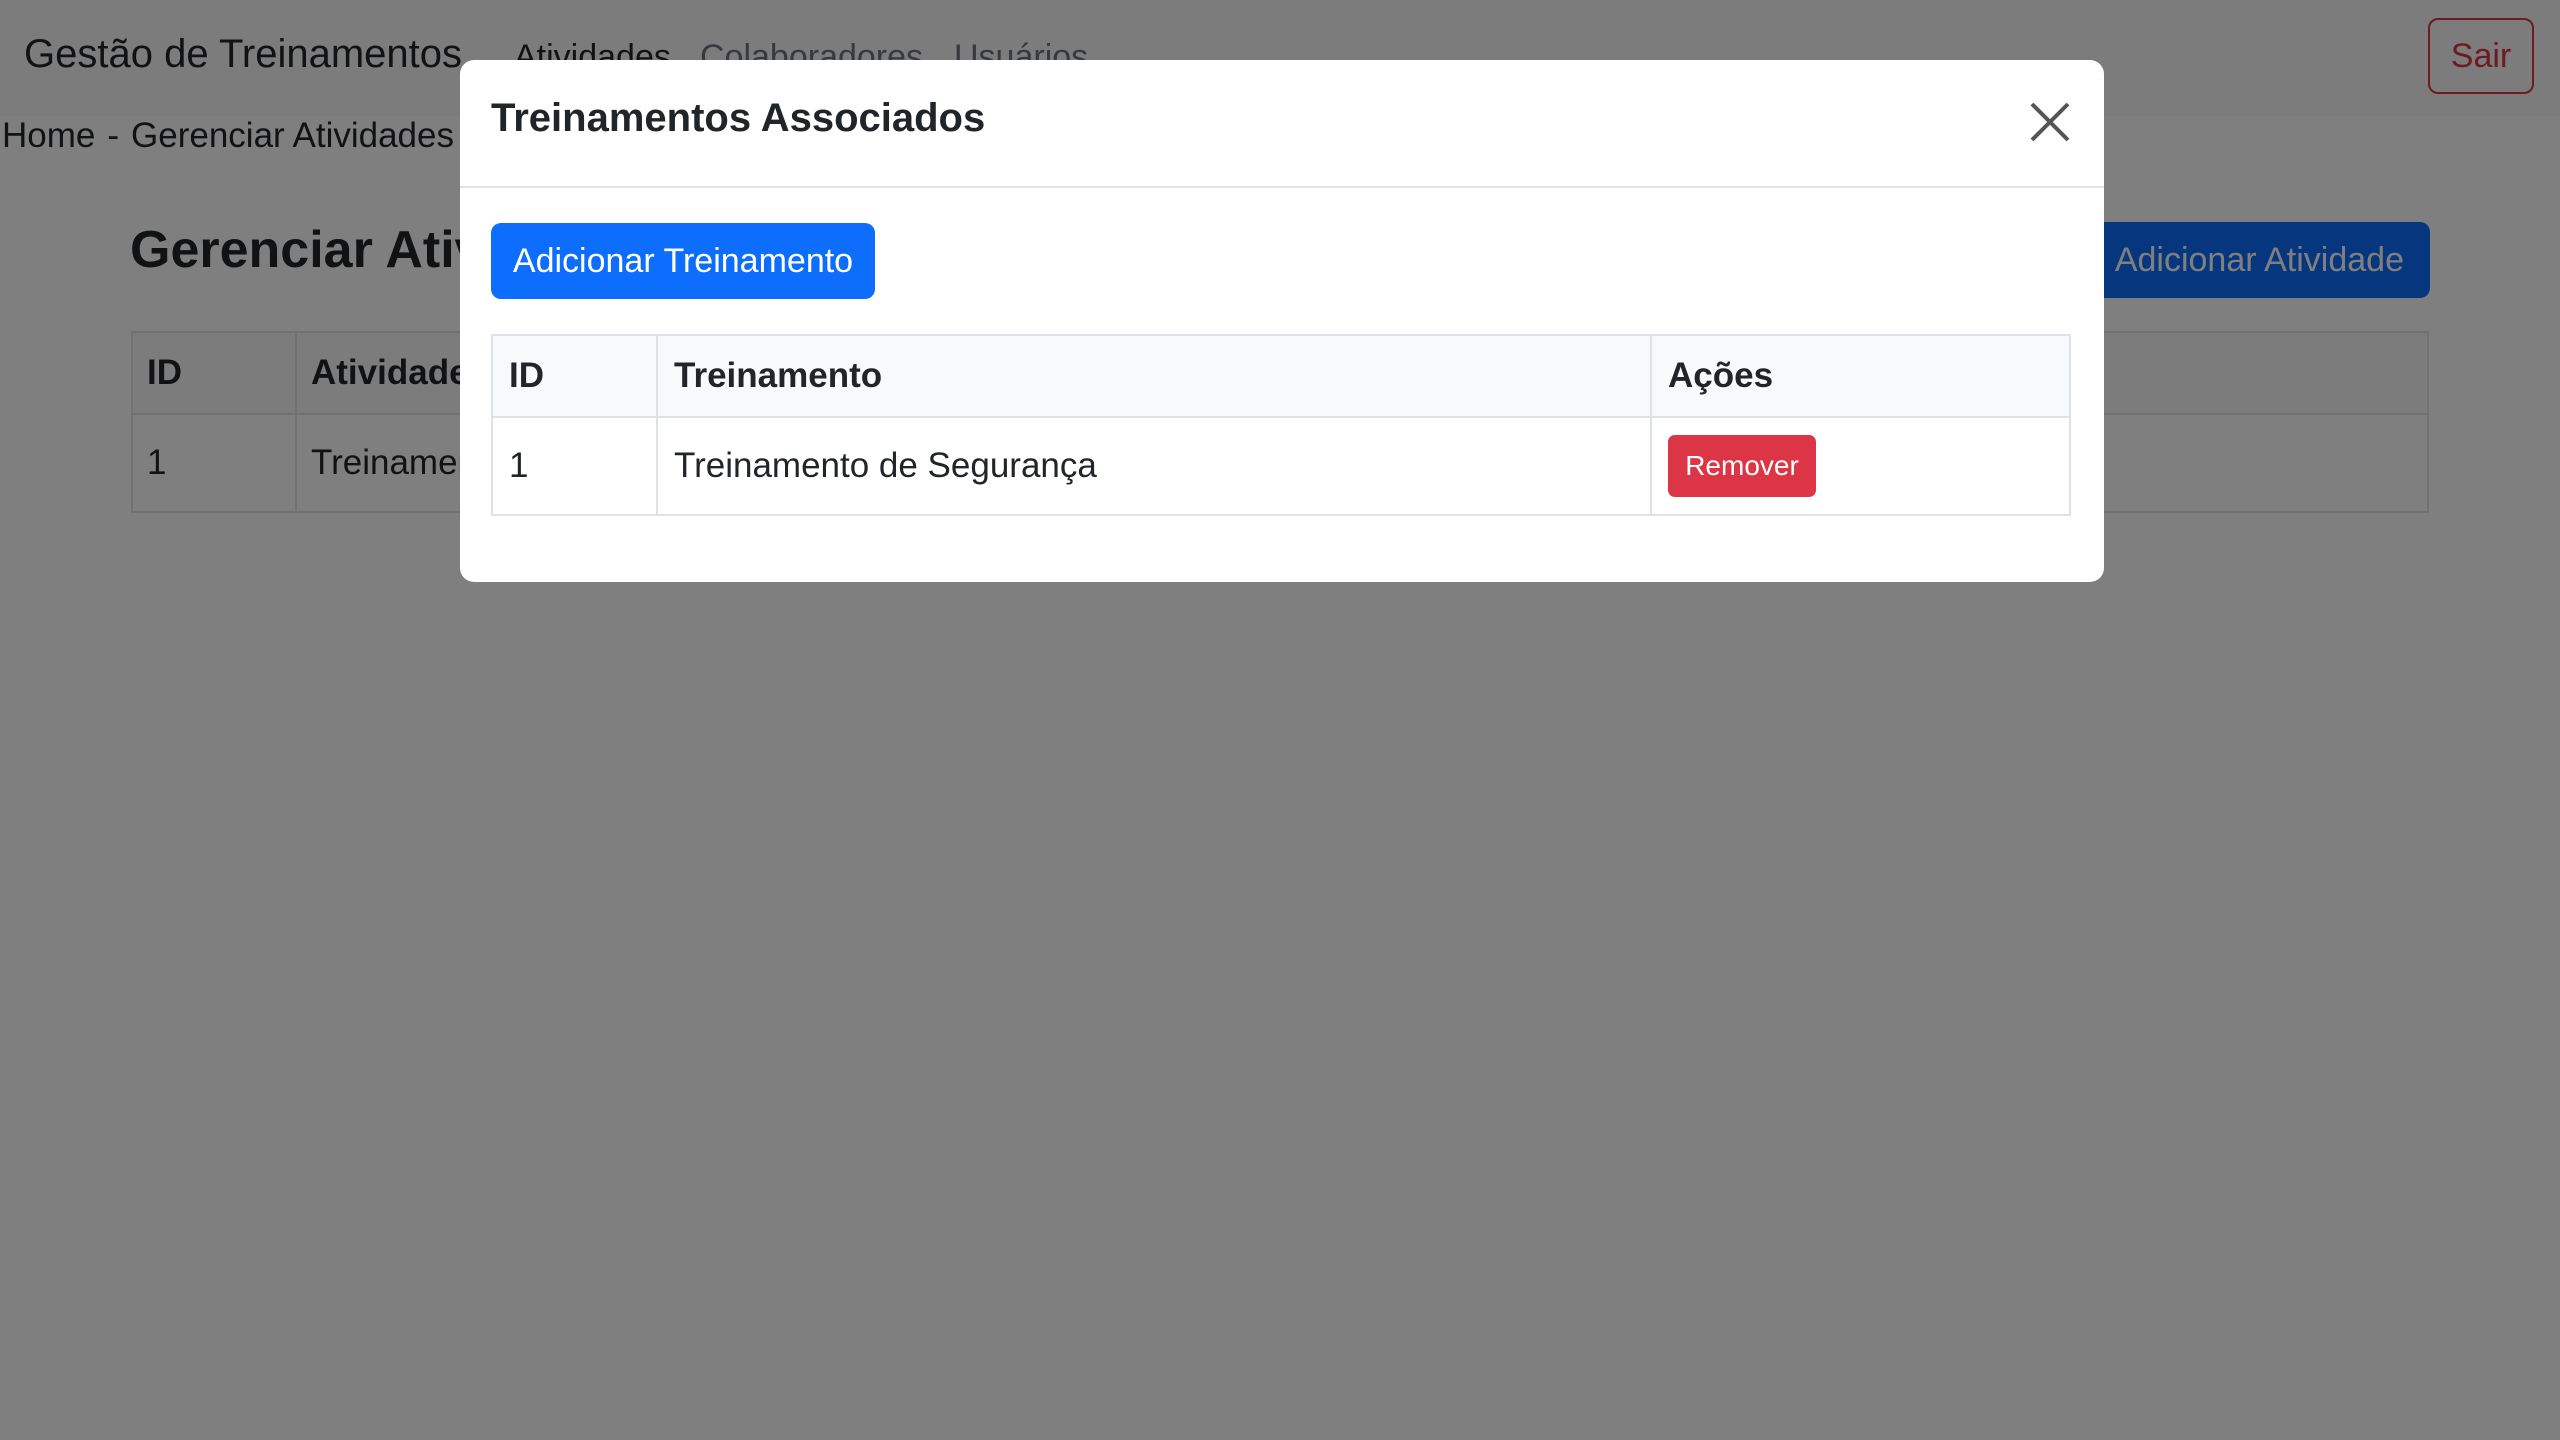  Describe the element at coordinates (683, 261) in the screenshot. I see `add-training-button: Adicionar Treinamento` at that location.